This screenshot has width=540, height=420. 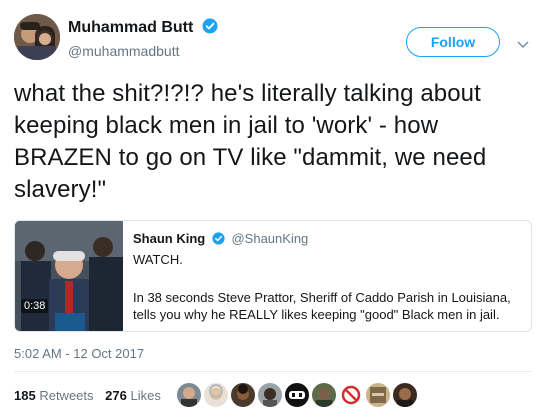 I want to click on quoted-handle: @ShaunKing, so click(x=269, y=238).